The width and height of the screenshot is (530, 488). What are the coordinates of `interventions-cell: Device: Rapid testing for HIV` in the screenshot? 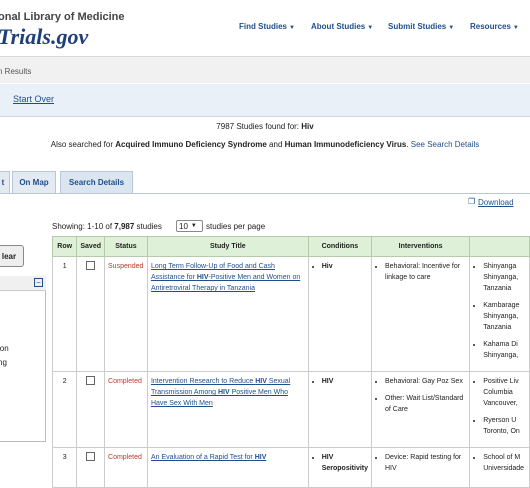 It's located at (420, 467).